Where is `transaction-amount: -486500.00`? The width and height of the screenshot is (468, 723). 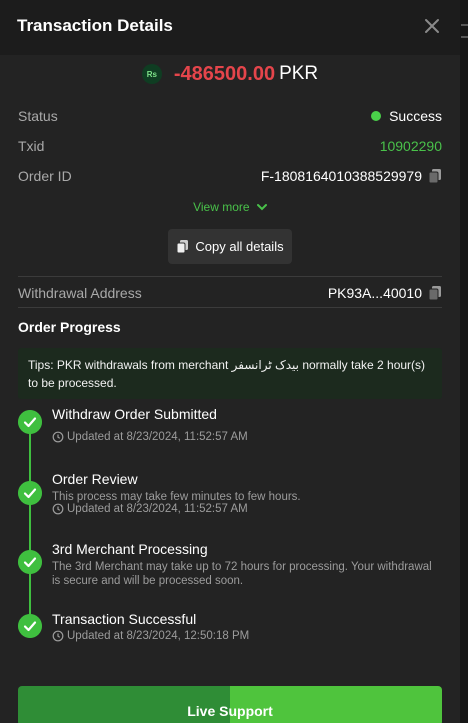 transaction-amount: -486500.00 is located at coordinates (224, 73).